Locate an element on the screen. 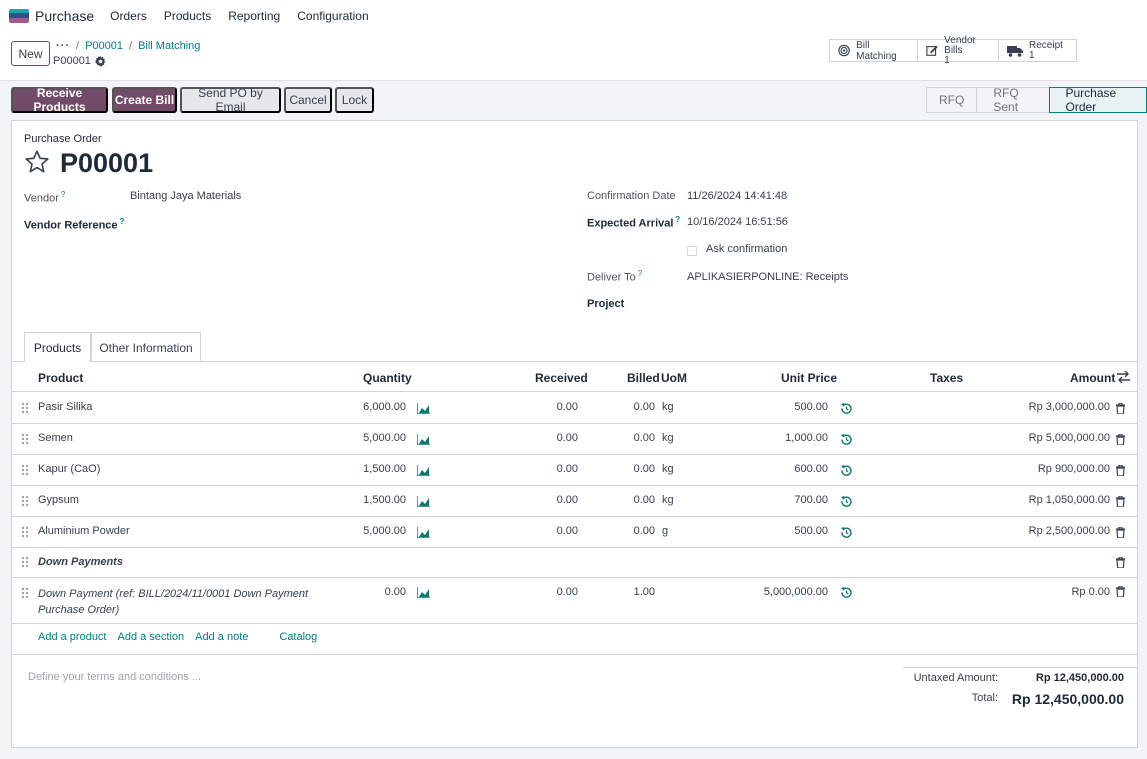 This screenshot has width=1147, height=759. col-billed: Billed is located at coordinates (643, 378).